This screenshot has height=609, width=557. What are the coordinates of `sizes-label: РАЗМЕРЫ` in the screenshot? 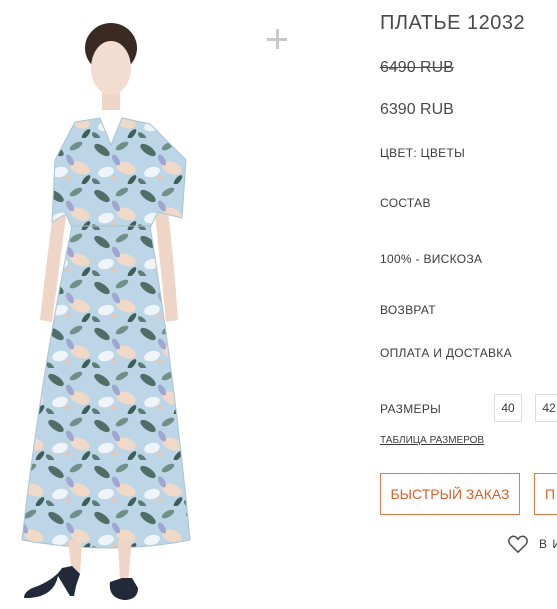 It's located at (411, 409).